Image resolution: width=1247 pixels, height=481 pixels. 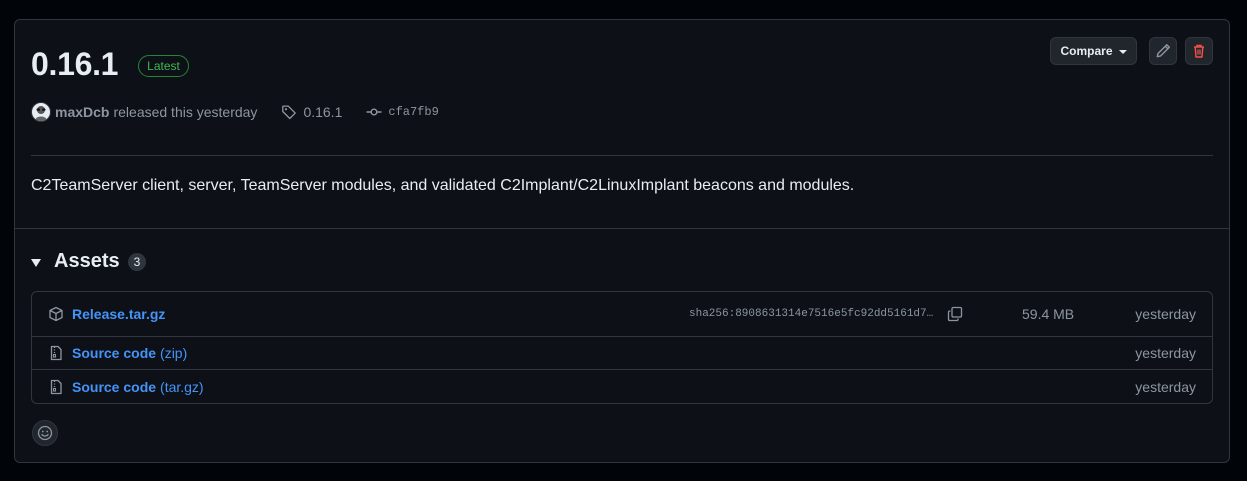 I want to click on title-row: 0.16.1 Latest, so click(x=622, y=64).